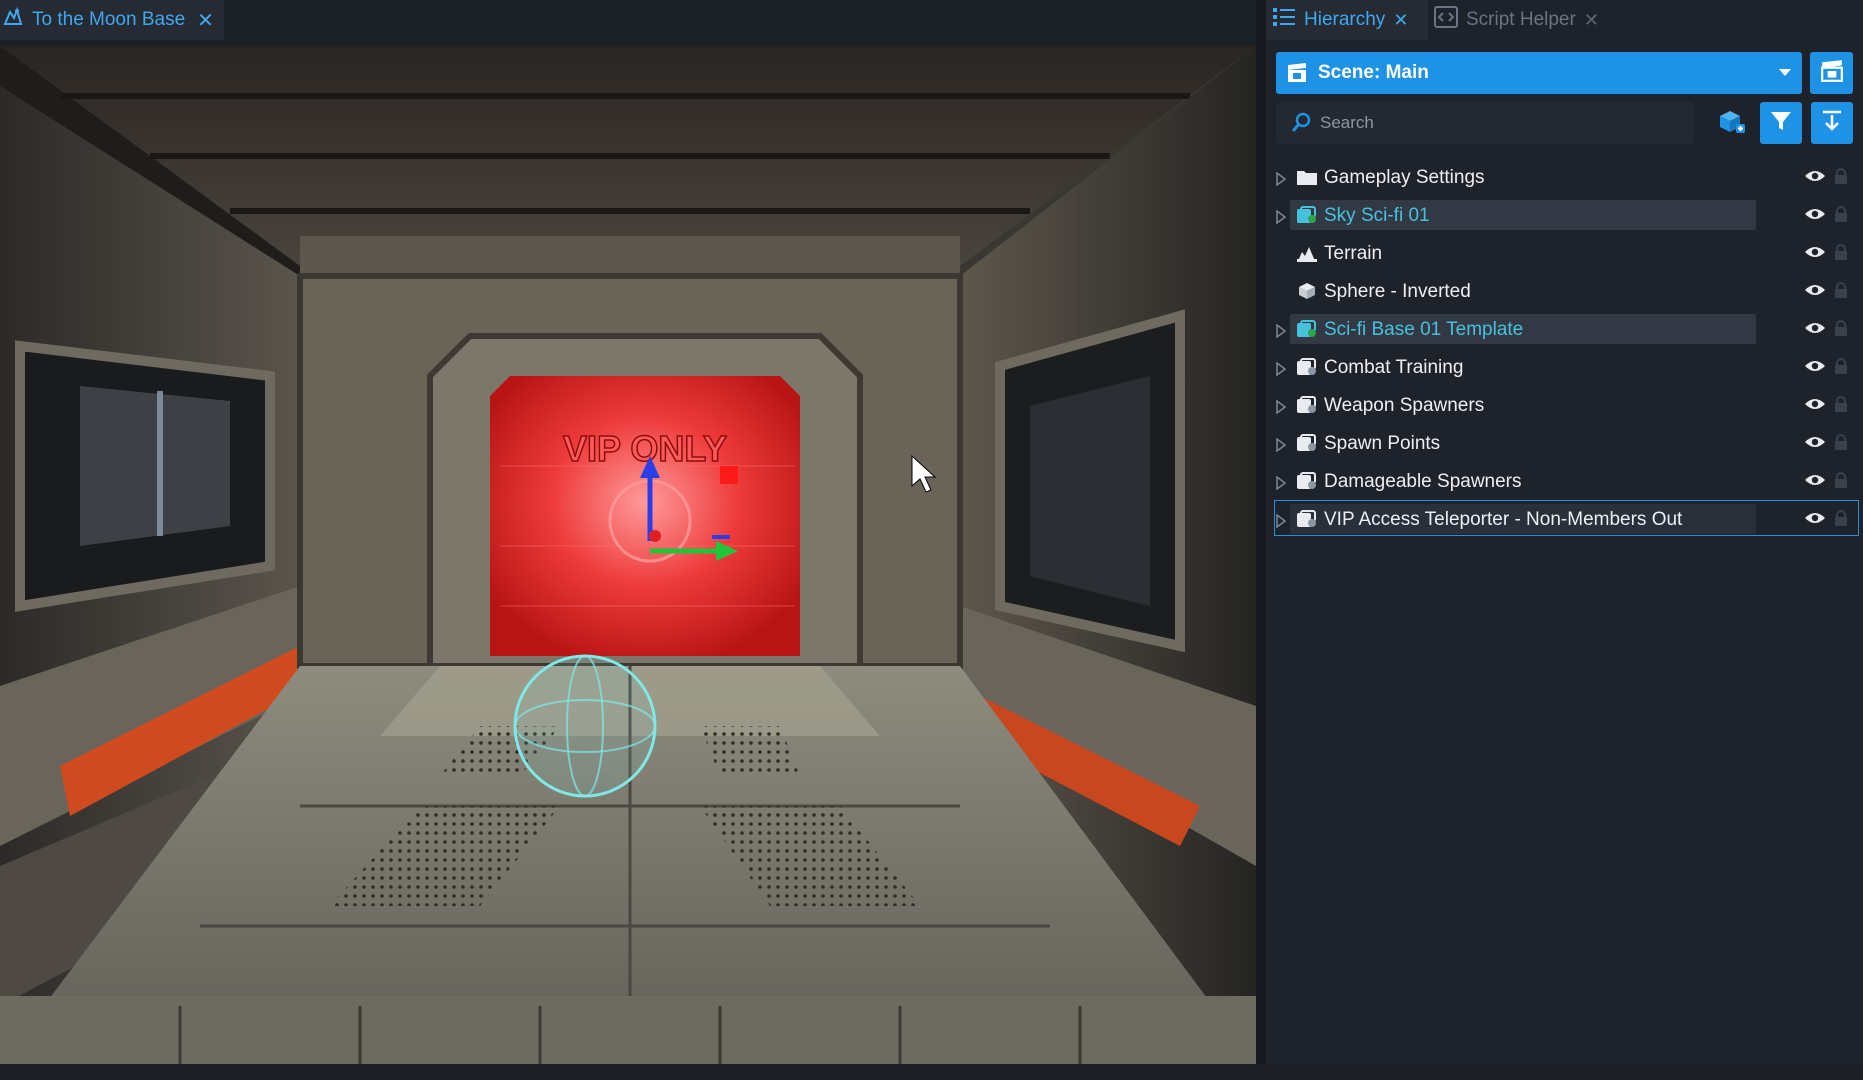 The height and width of the screenshot is (1080, 1863). I want to click on bottom-status-strip, so click(931, 1072).